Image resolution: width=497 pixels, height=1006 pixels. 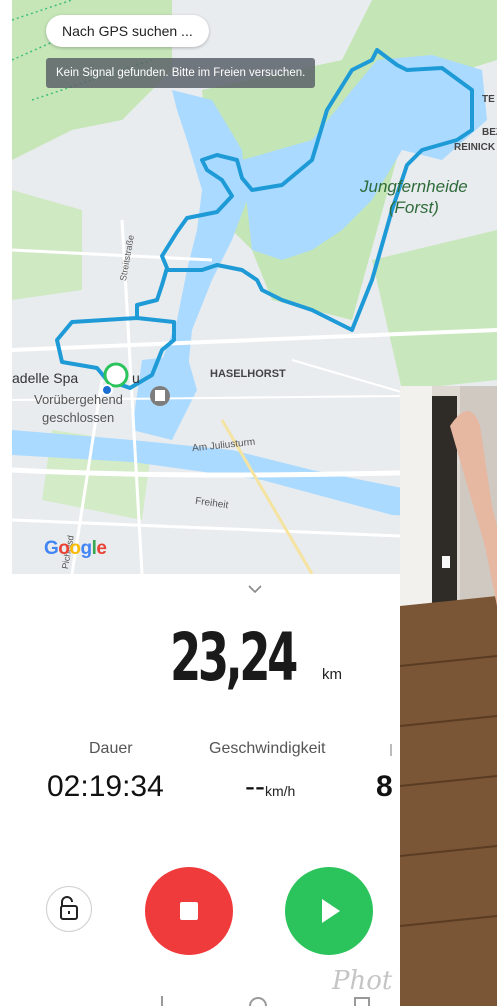 I want to click on map-label-geschlossen: geschlossen, so click(x=78, y=417).